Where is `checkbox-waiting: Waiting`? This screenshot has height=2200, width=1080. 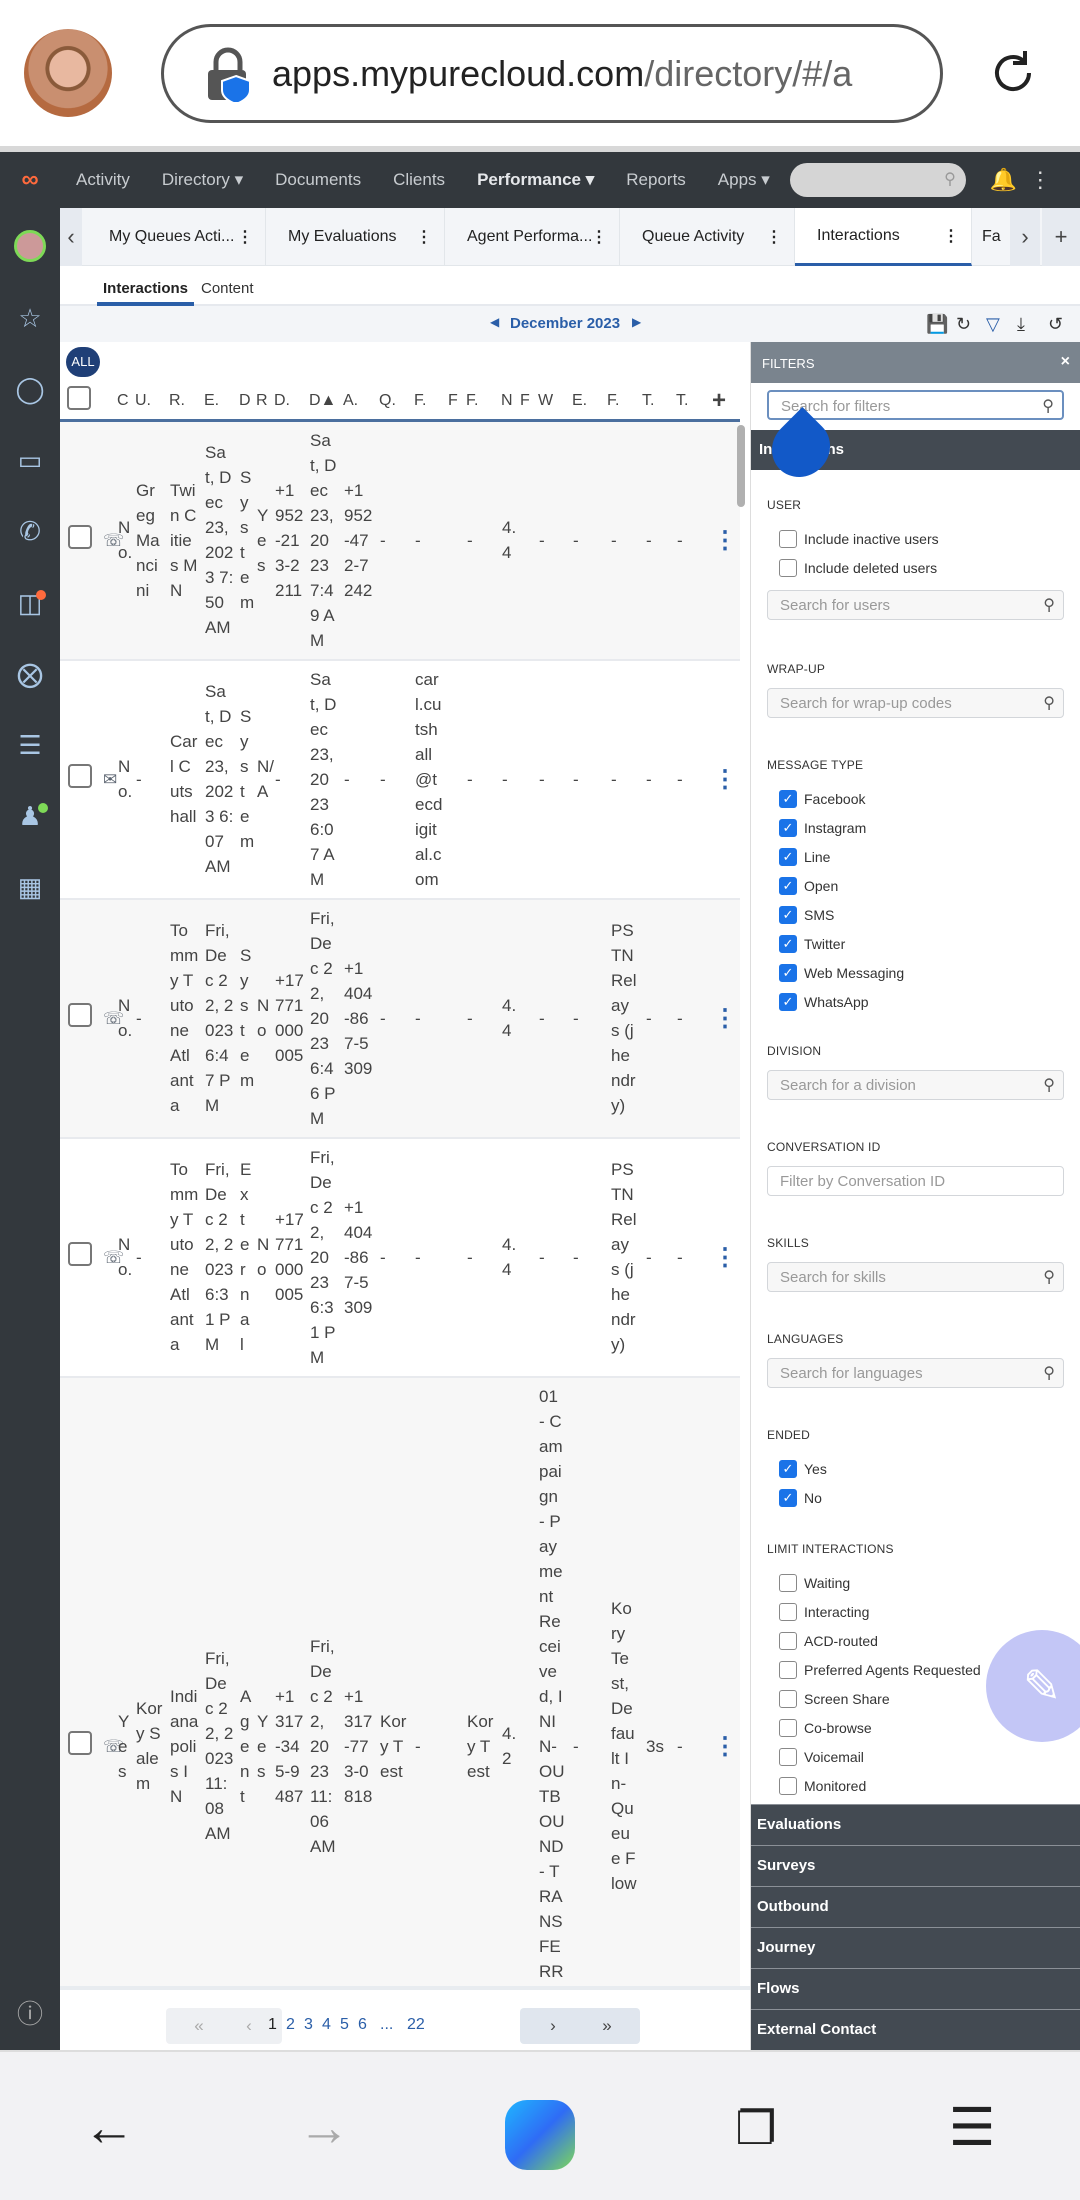 checkbox-waiting: Waiting is located at coordinates (929, 1582).